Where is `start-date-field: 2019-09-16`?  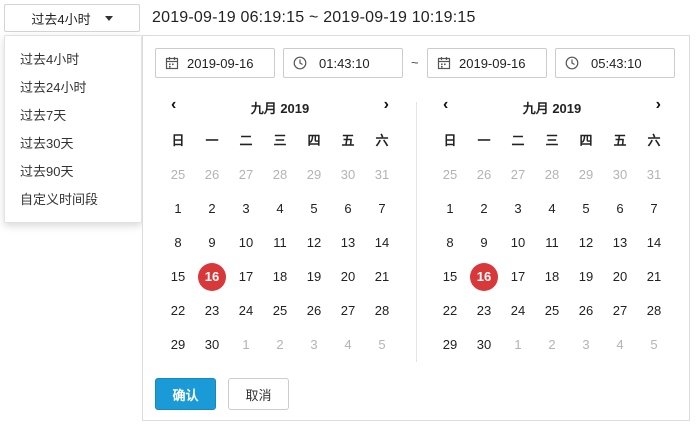 start-date-field: 2019-09-16 is located at coordinates (215, 63).